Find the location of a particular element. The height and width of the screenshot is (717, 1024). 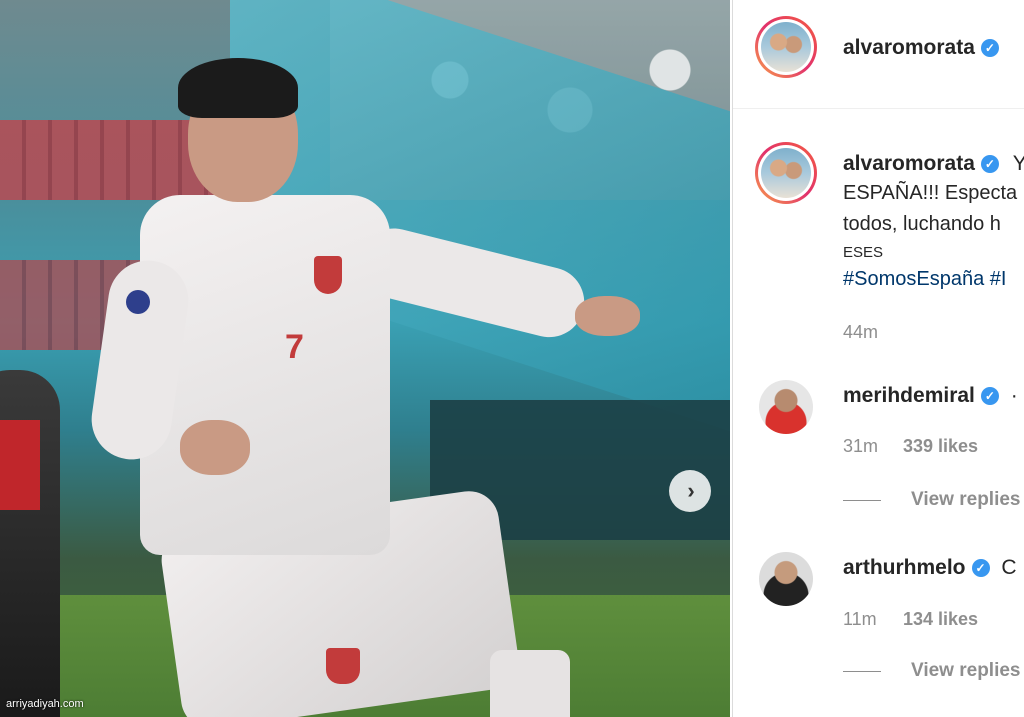

header-divider is located at coordinates (878, 108).